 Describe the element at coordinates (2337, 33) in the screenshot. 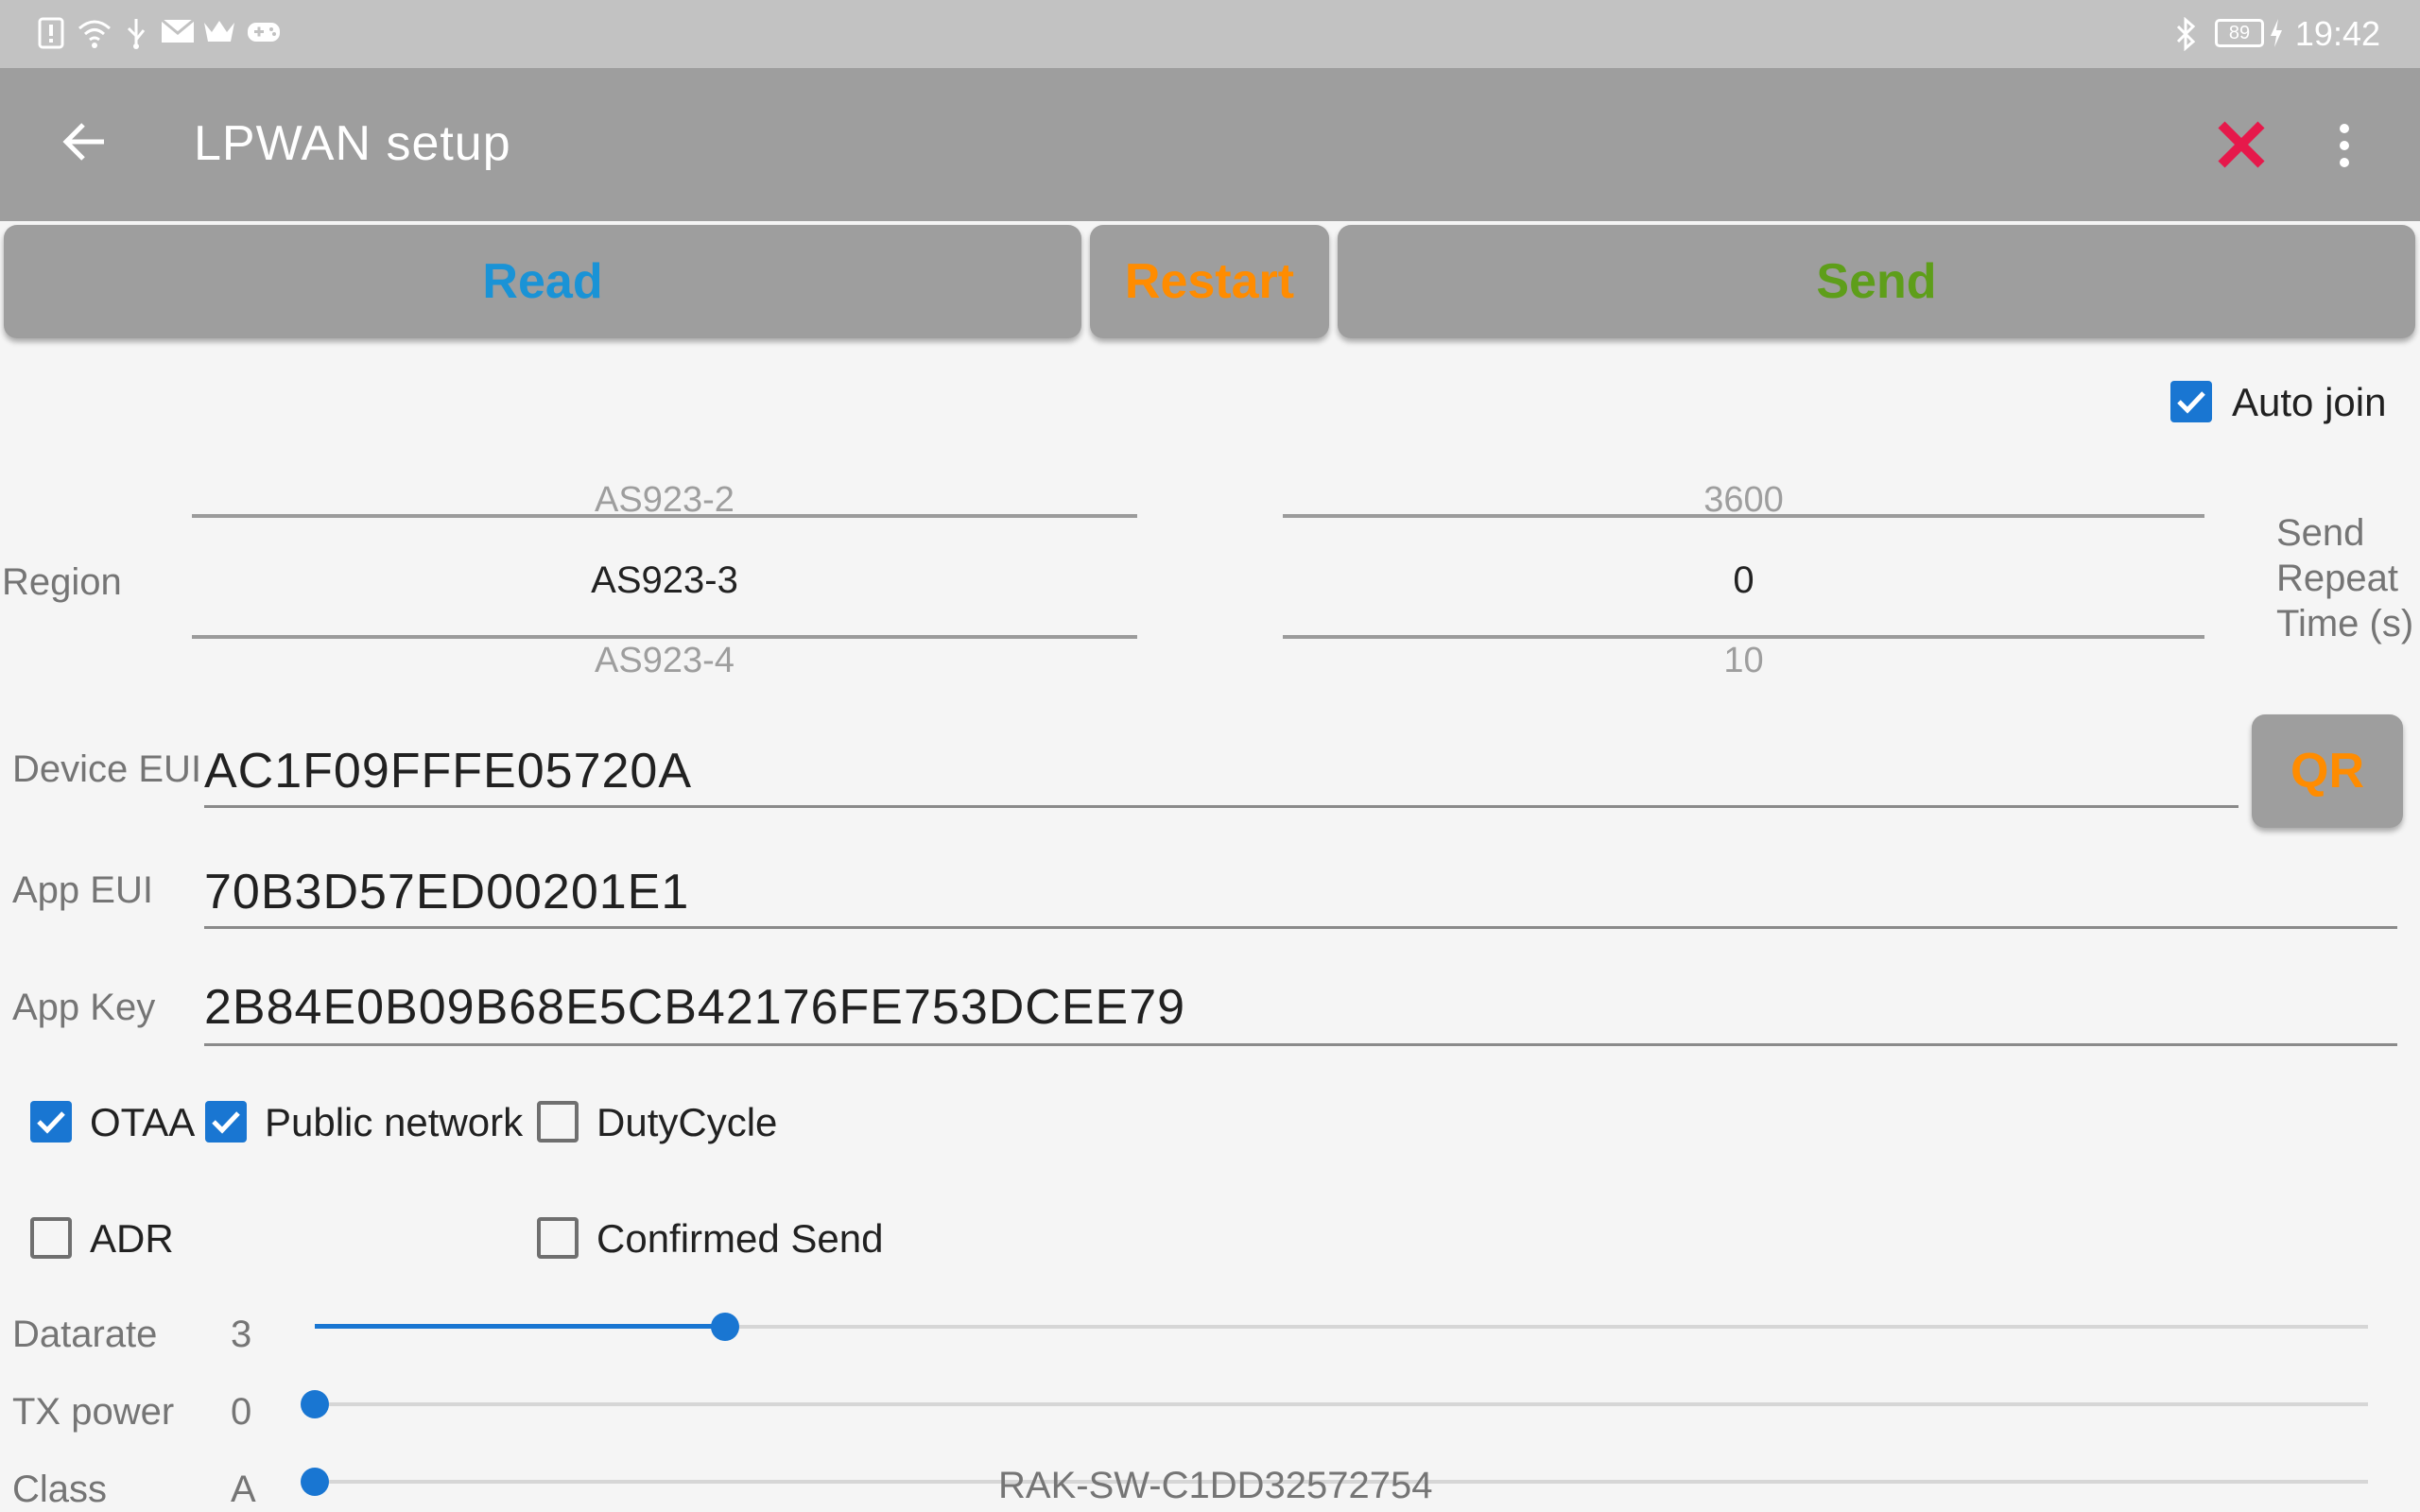

I see `clock: 19:42` at that location.